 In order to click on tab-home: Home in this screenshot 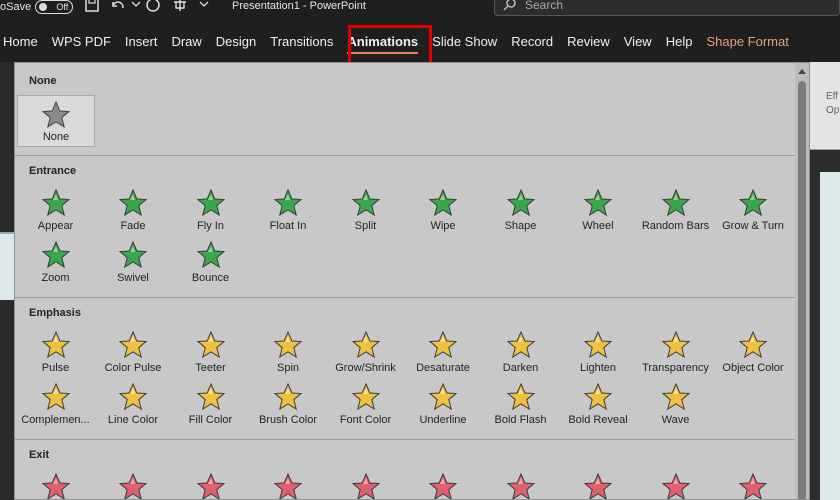, I will do `click(22, 41)`.